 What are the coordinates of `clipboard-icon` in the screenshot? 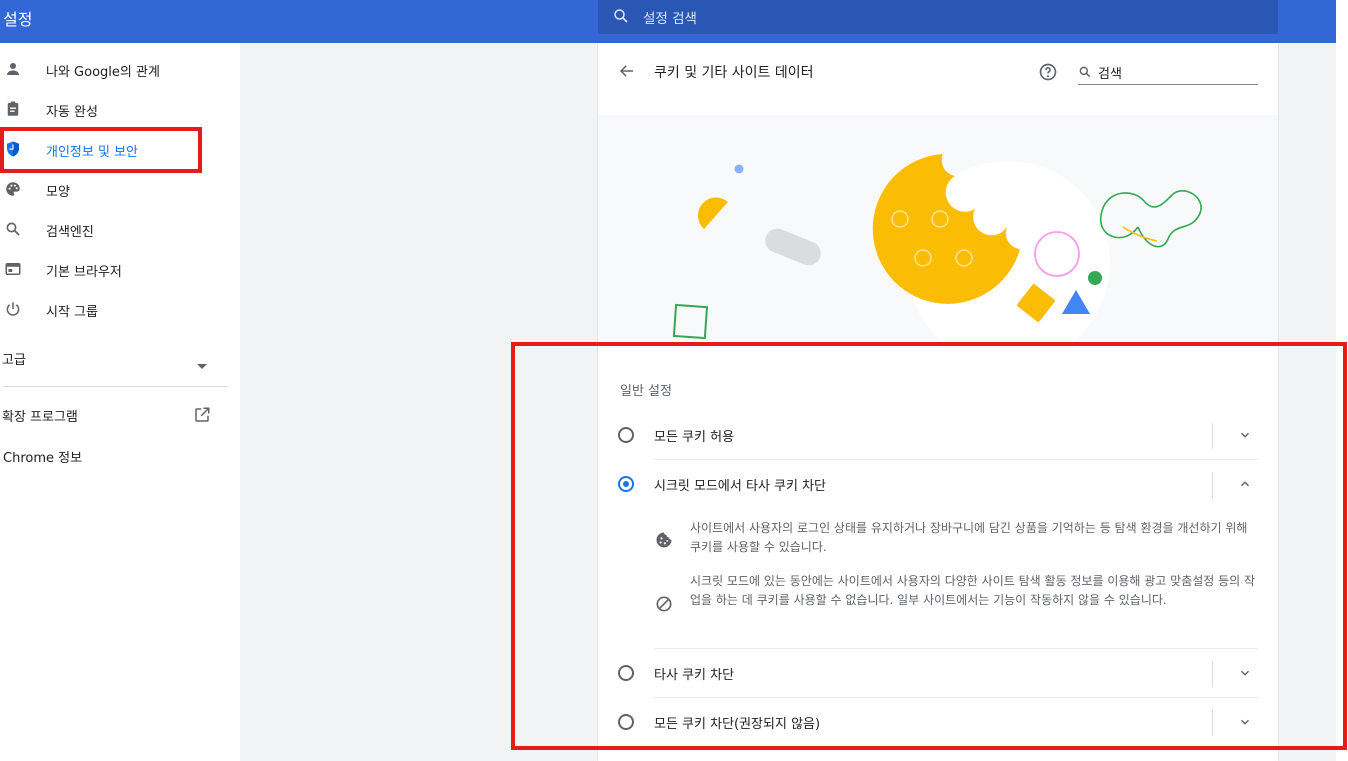 It's located at (13, 109).